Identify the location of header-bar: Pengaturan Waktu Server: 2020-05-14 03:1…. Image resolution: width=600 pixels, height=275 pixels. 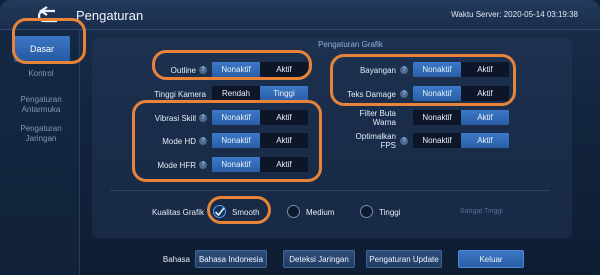
(300, 15).